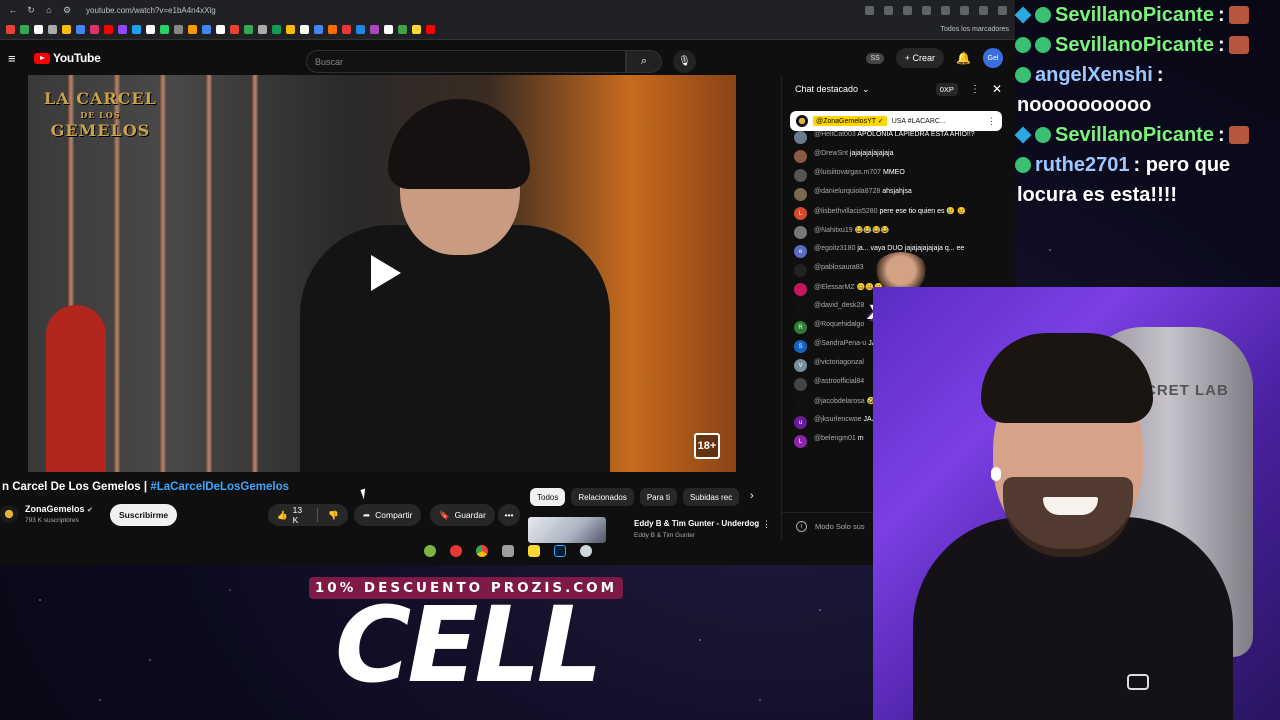 Image resolution: width=1280 pixels, height=720 pixels. What do you see at coordinates (49, 10) in the screenshot?
I see `home-icon: ⌂` at bounding box center [49, 10].